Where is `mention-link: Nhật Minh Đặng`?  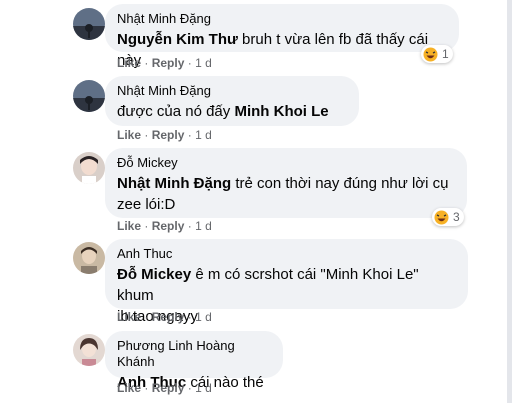
mention-link: Nhật Minh Đặng is located at coordinates (174, 183).